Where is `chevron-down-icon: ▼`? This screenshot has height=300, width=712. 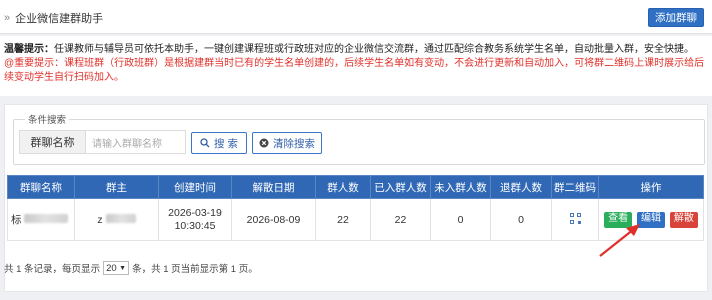
chevron-down-icon: ▼ is located at coordinates (123, 268).